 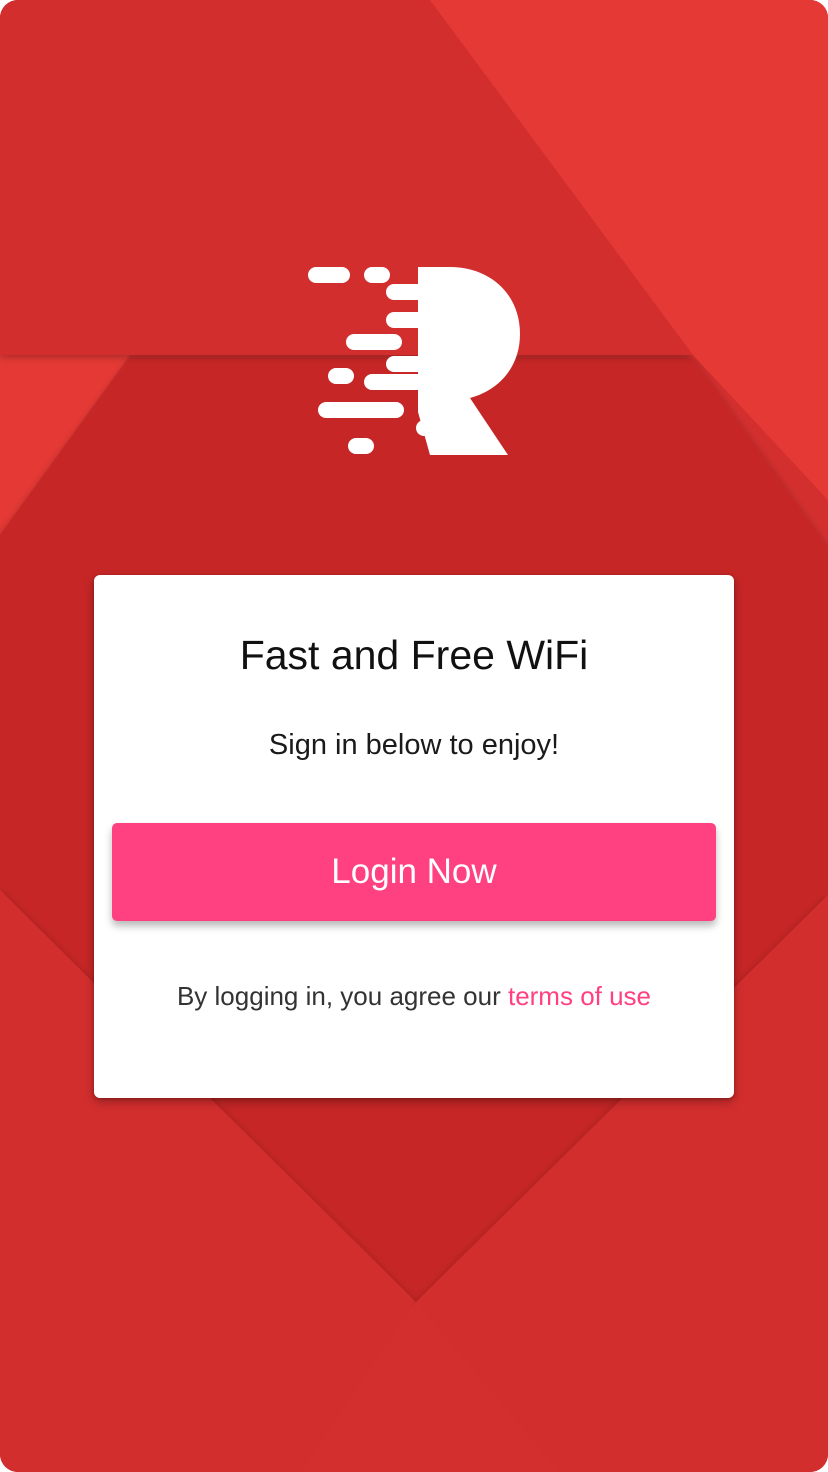 I want to click on r-speed-logo-icon, so click(x=414, y=361).